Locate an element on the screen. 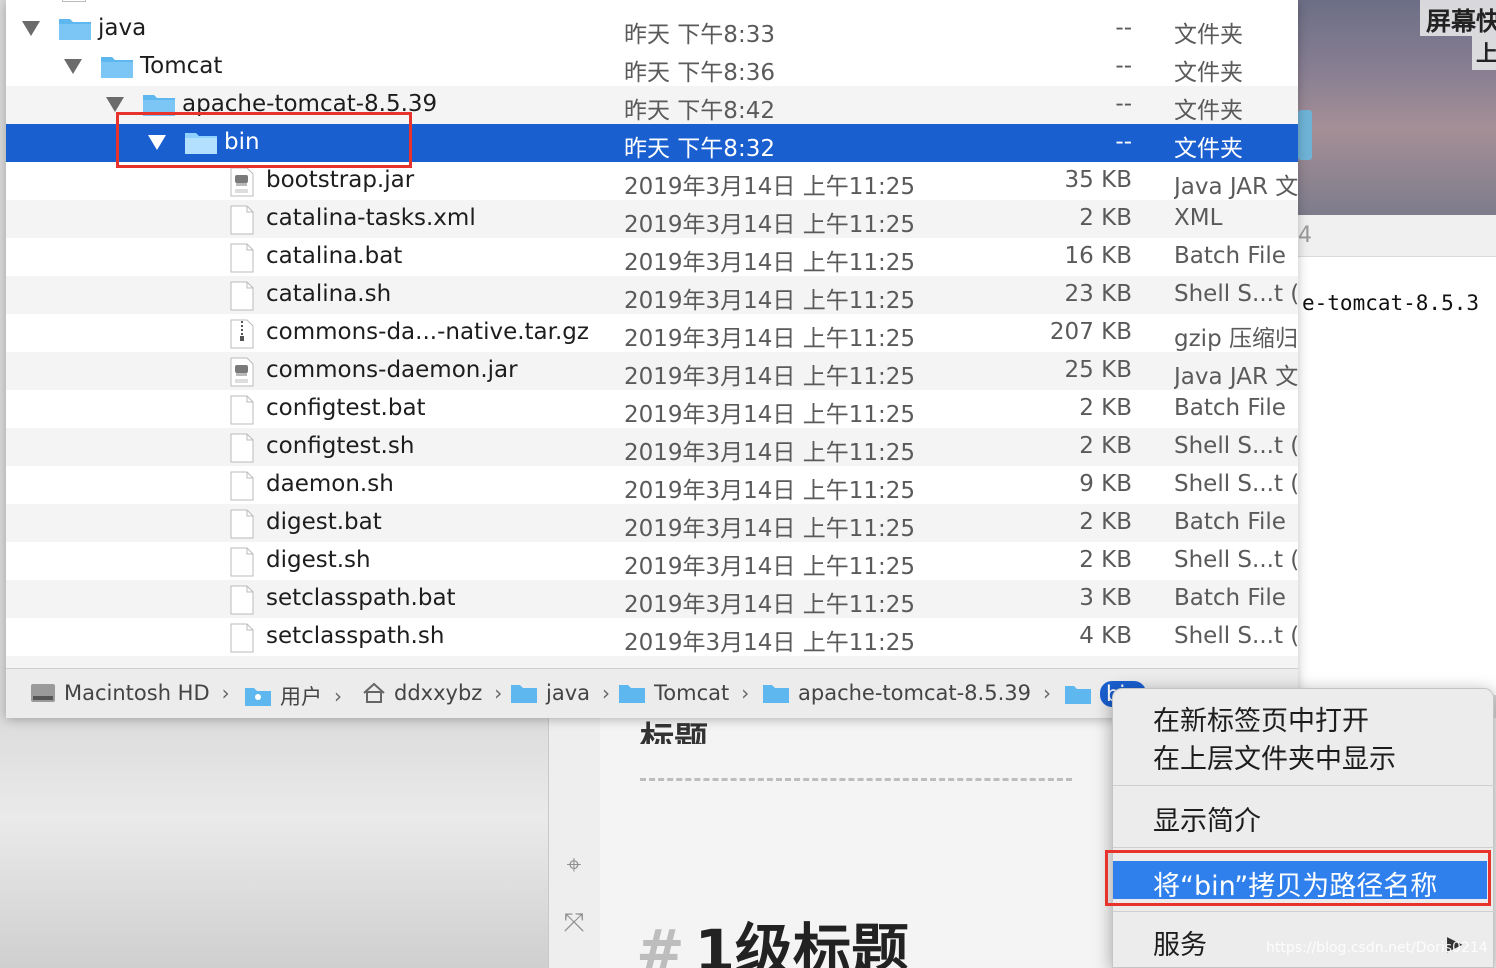 Image resolution: width=1496 pixels, height=968 pixels. file-name: setclasspath.bat is located at coordinates (361, 598).